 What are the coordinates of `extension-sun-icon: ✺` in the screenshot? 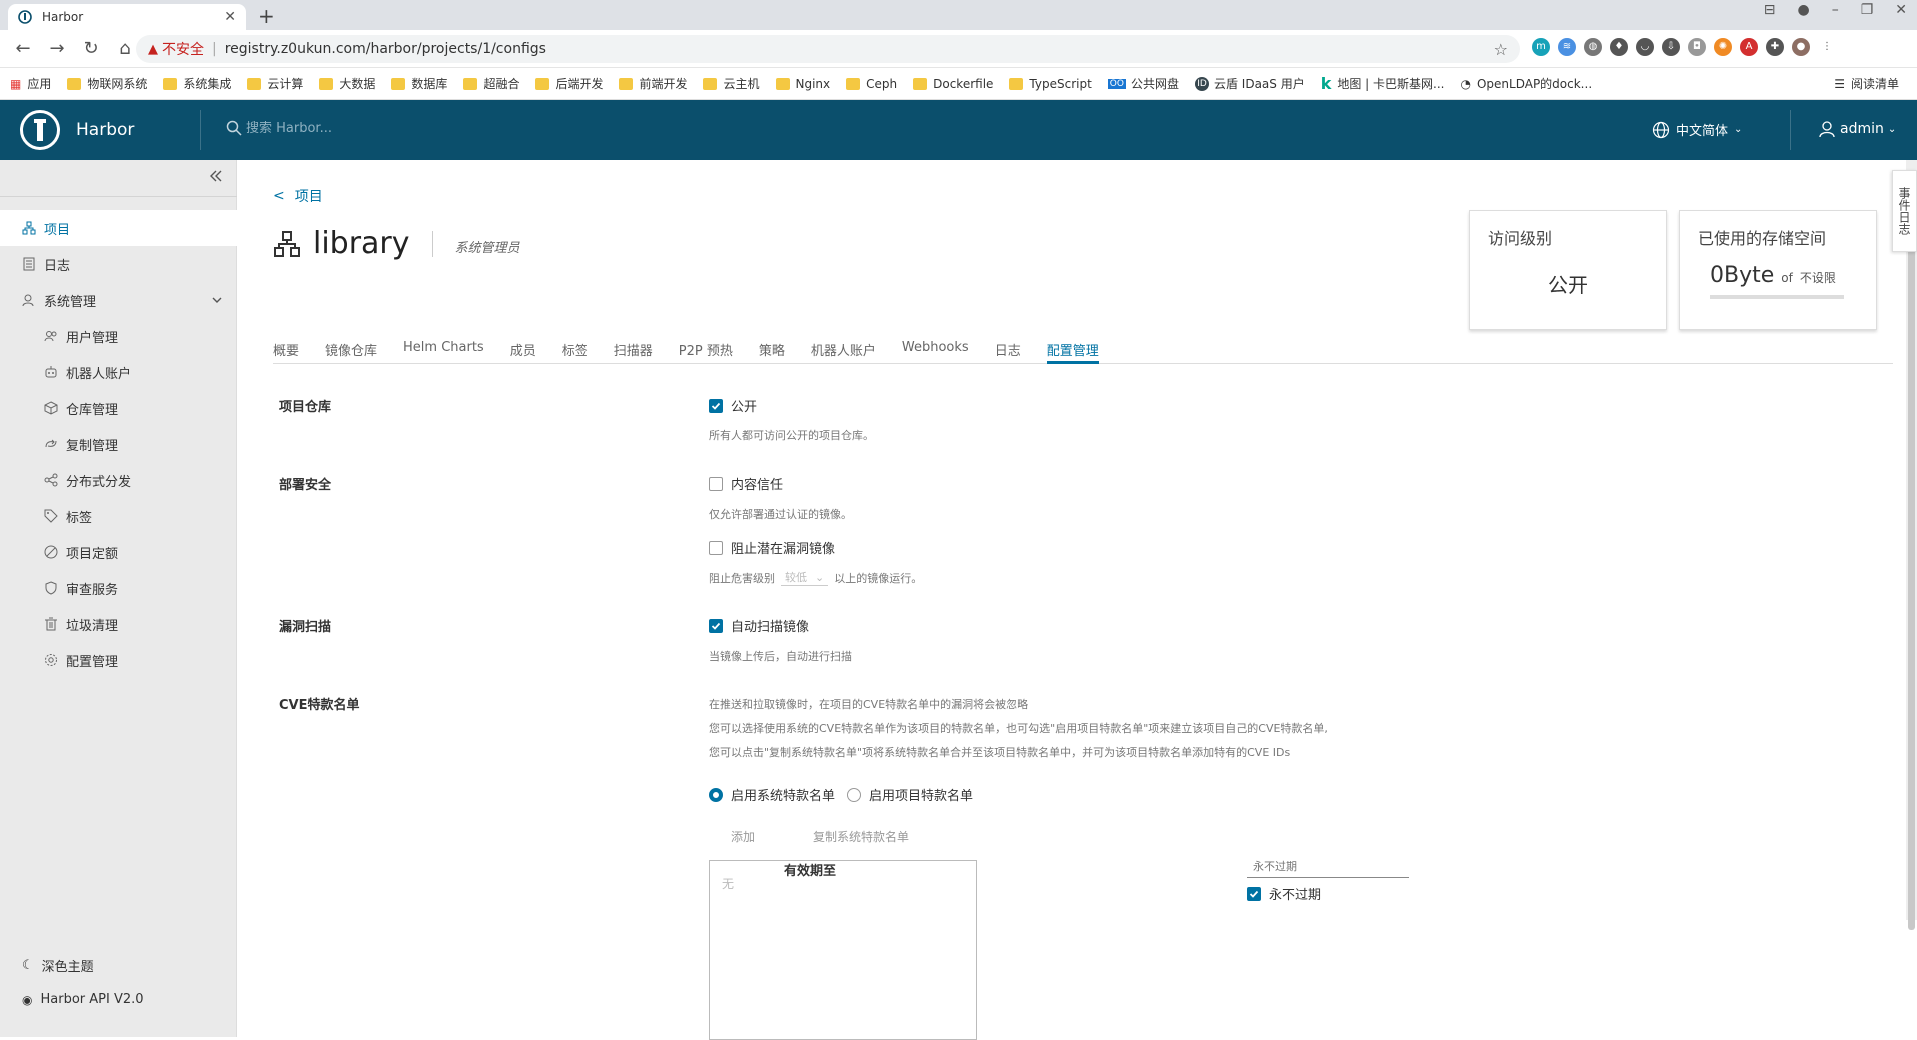 It's located at (1723, 47).